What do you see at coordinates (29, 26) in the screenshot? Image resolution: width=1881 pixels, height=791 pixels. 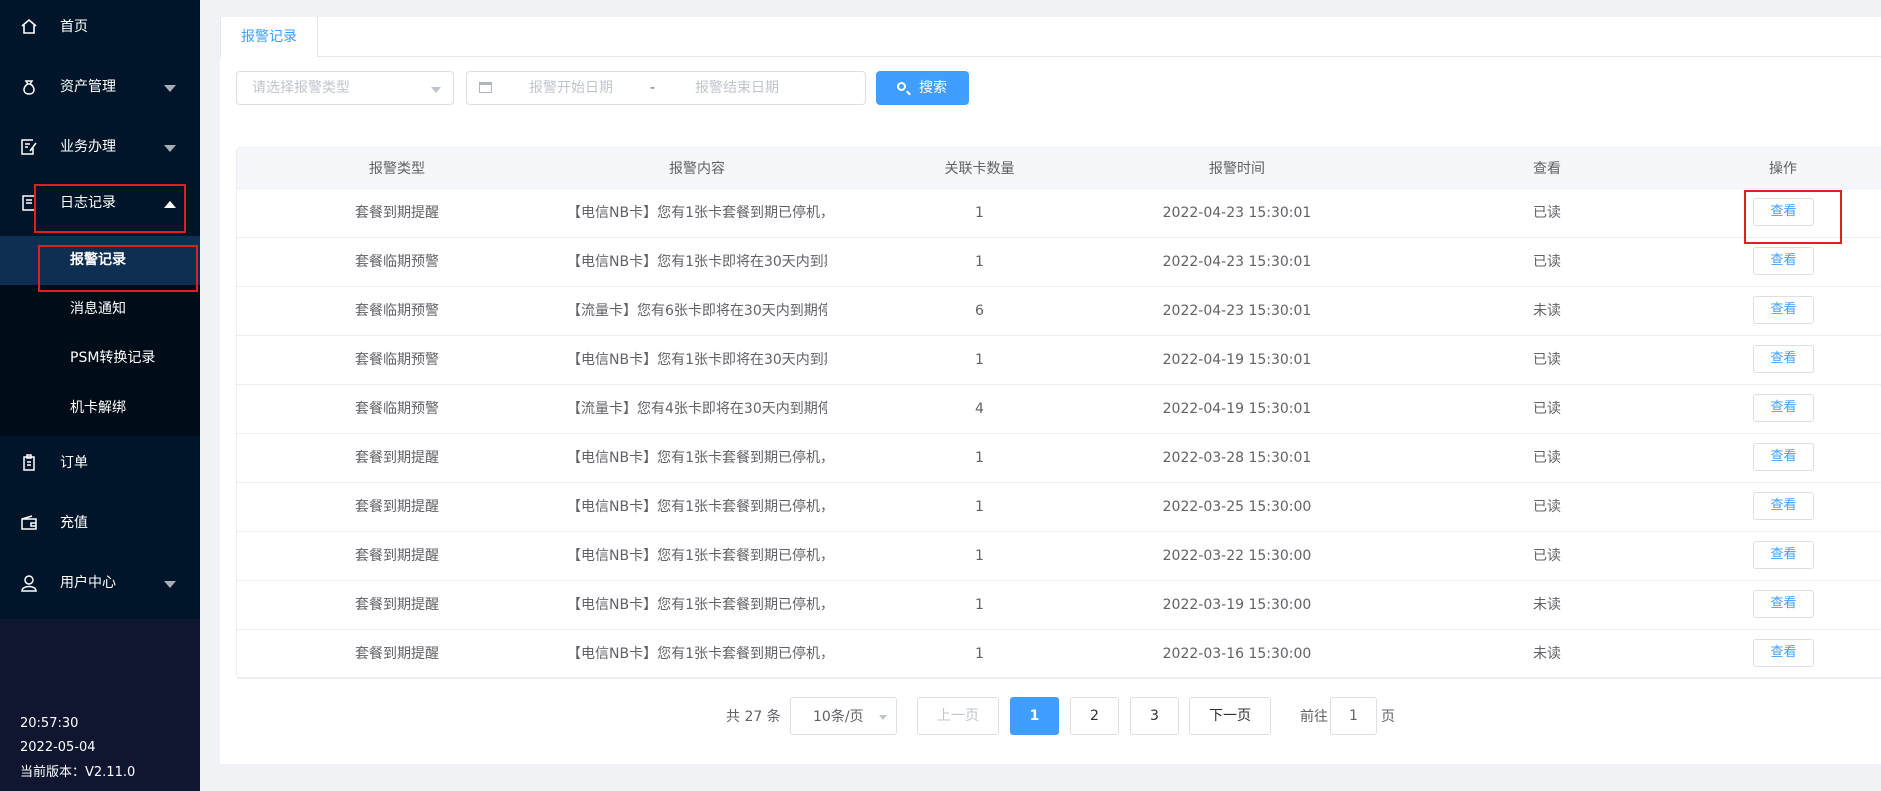 I see `home-icon` at bounding box center [29, 26].